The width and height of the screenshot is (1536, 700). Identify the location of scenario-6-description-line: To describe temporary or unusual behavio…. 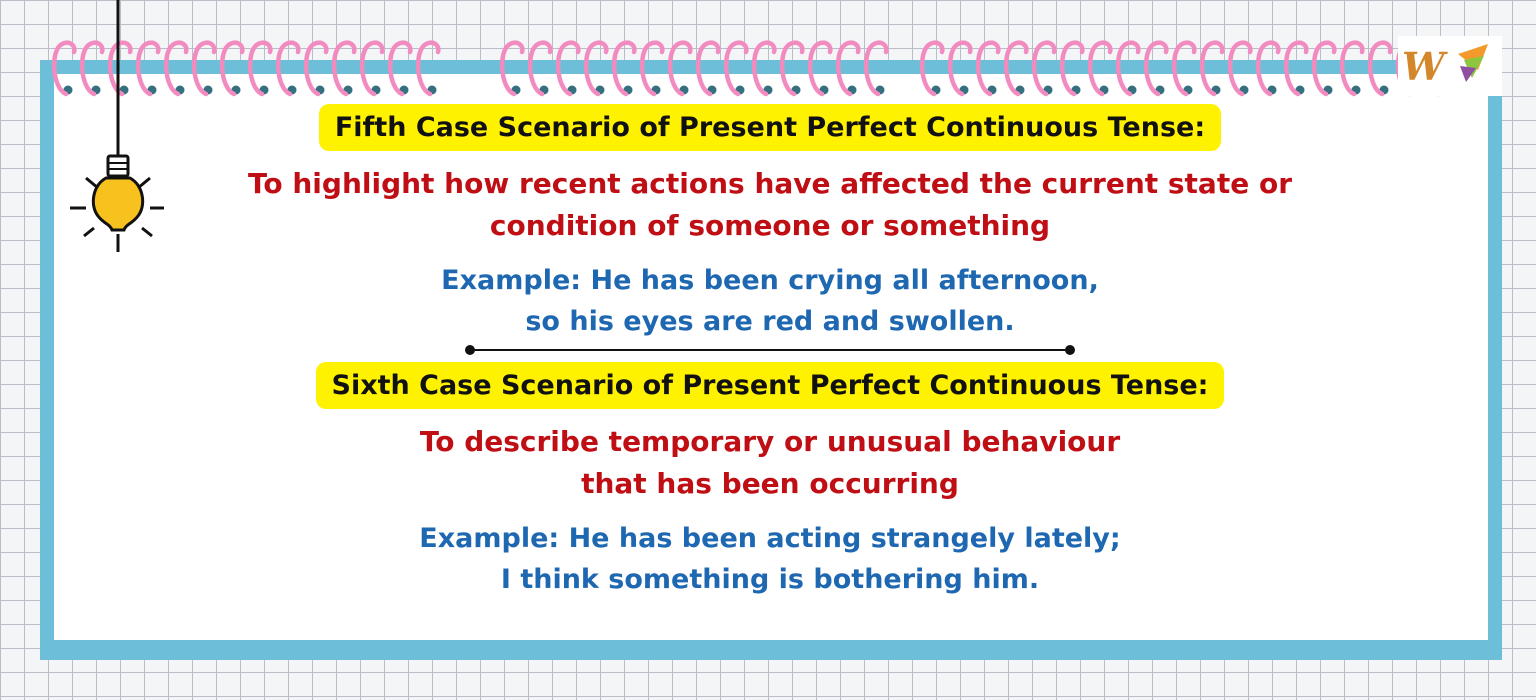
(770, 442).